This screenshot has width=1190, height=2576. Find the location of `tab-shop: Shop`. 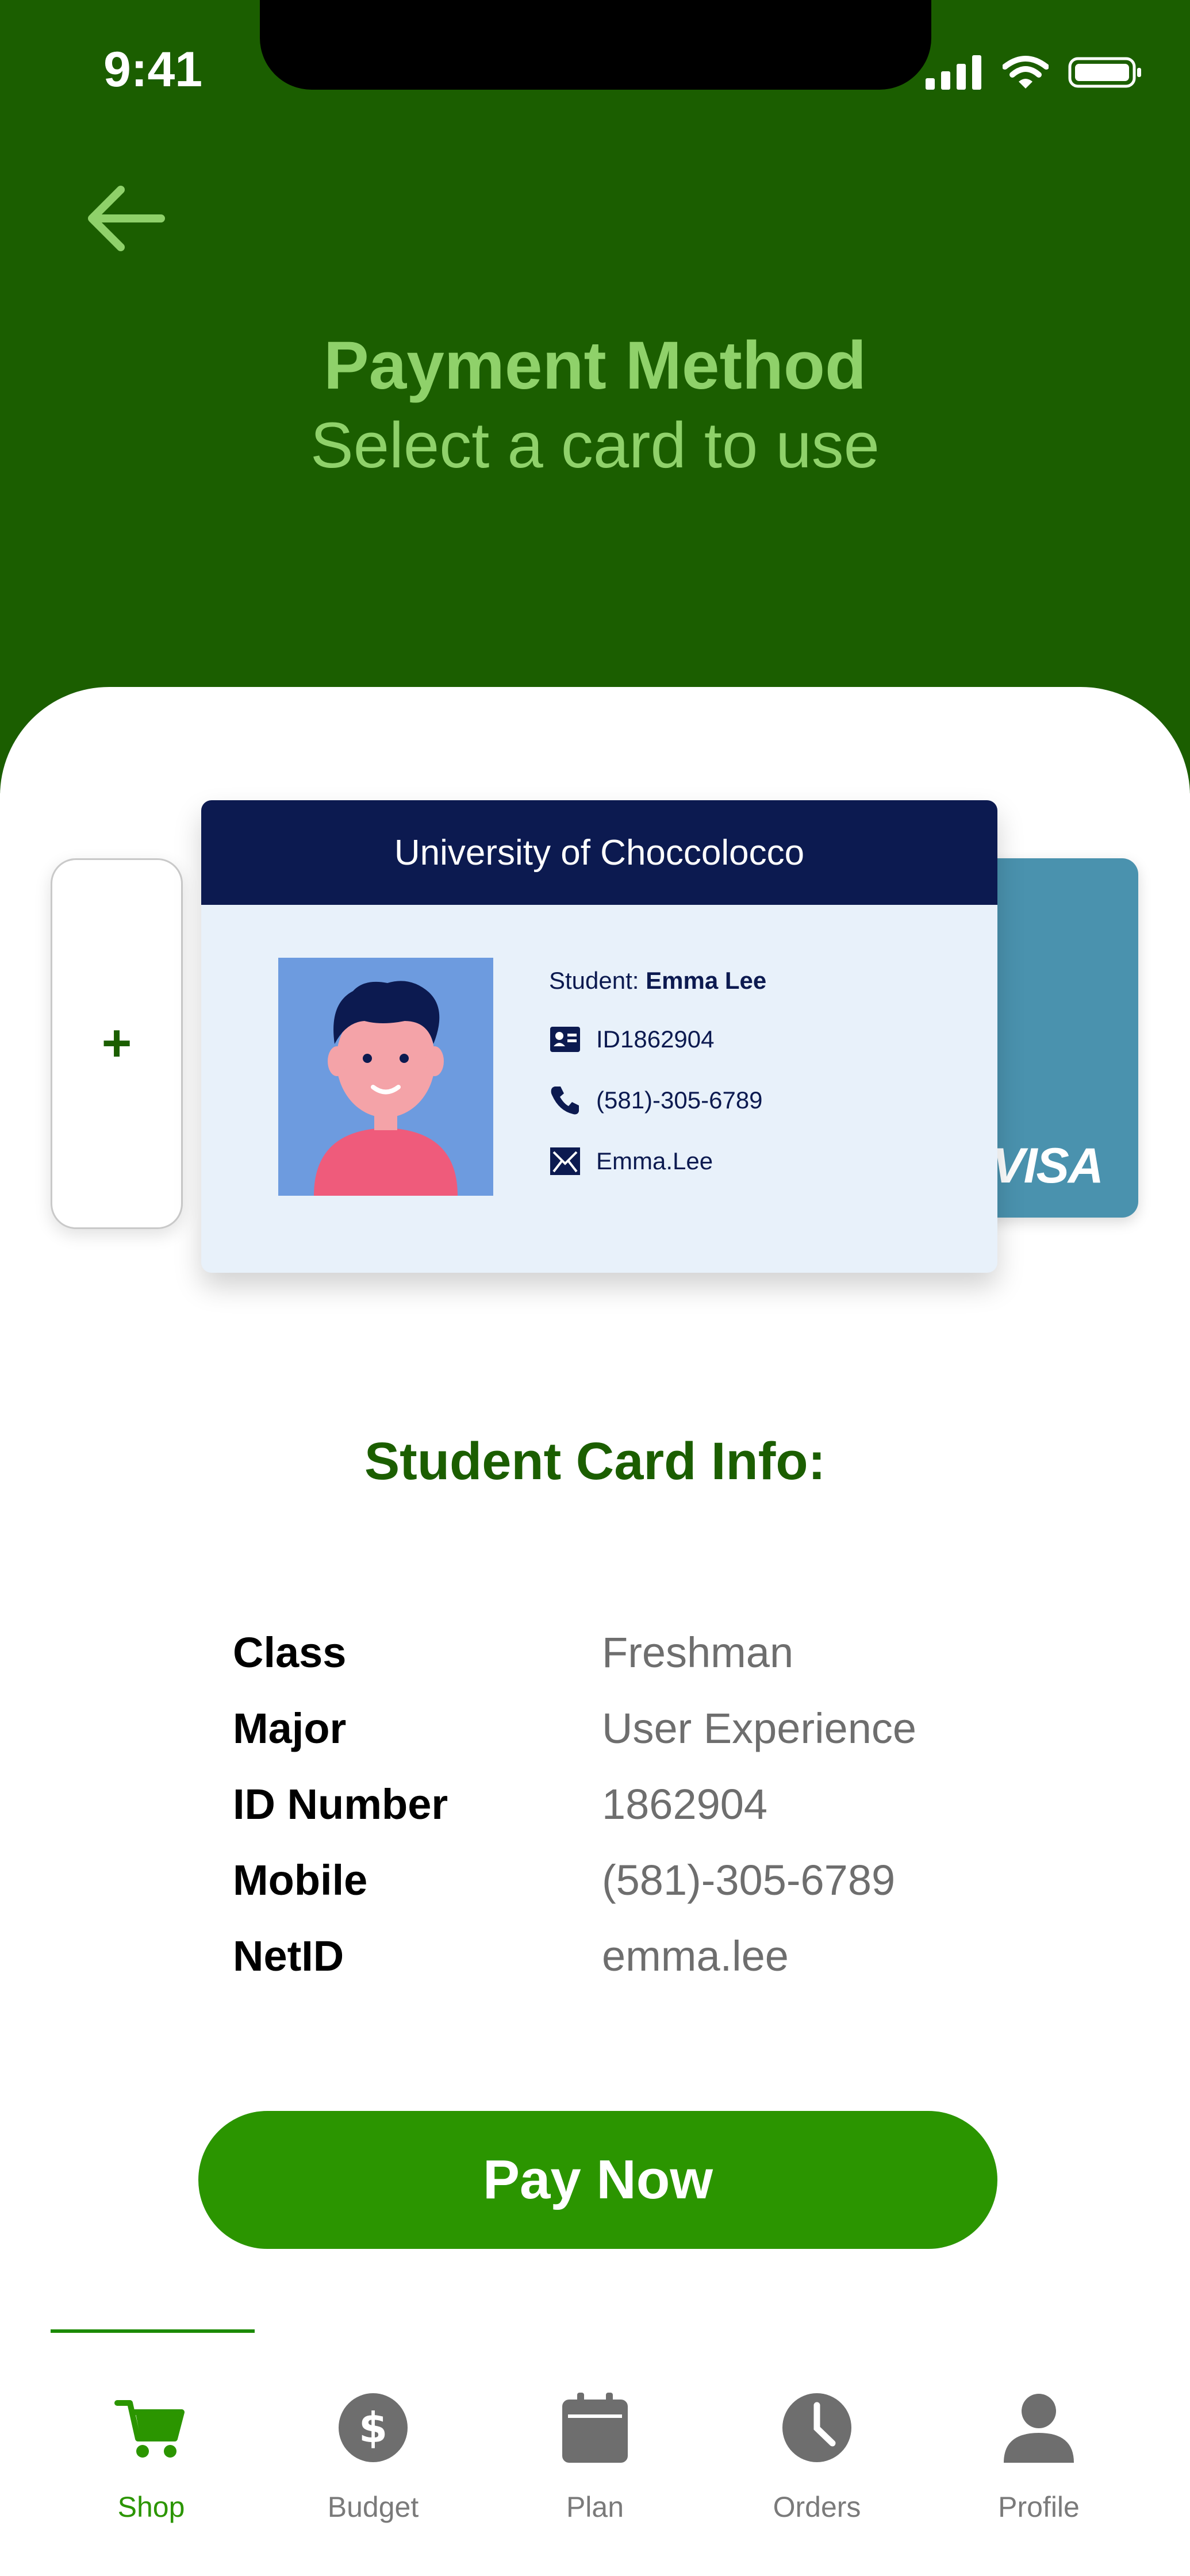

tab-shop: Shop is located at coordinates (151, 2466).